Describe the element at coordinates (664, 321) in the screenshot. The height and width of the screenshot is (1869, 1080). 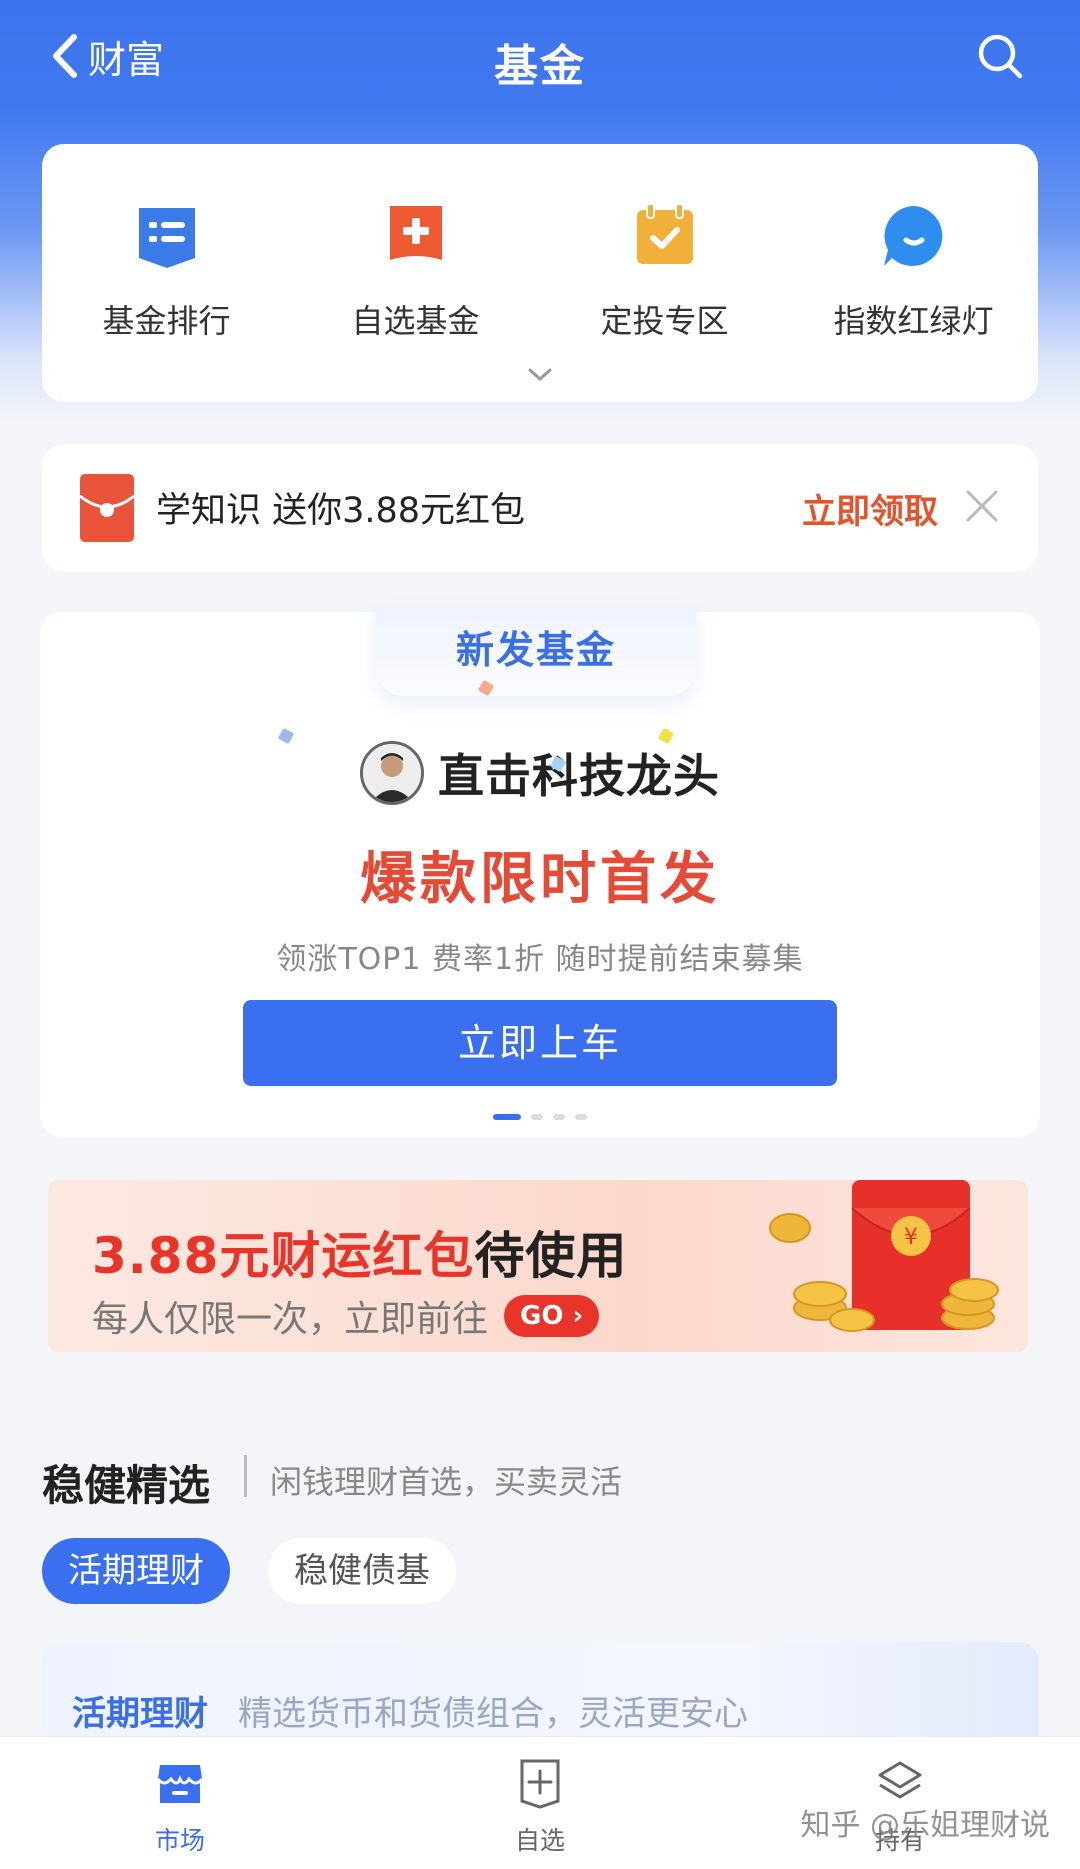
I see `quick-item-label: 定投专区` at that location.